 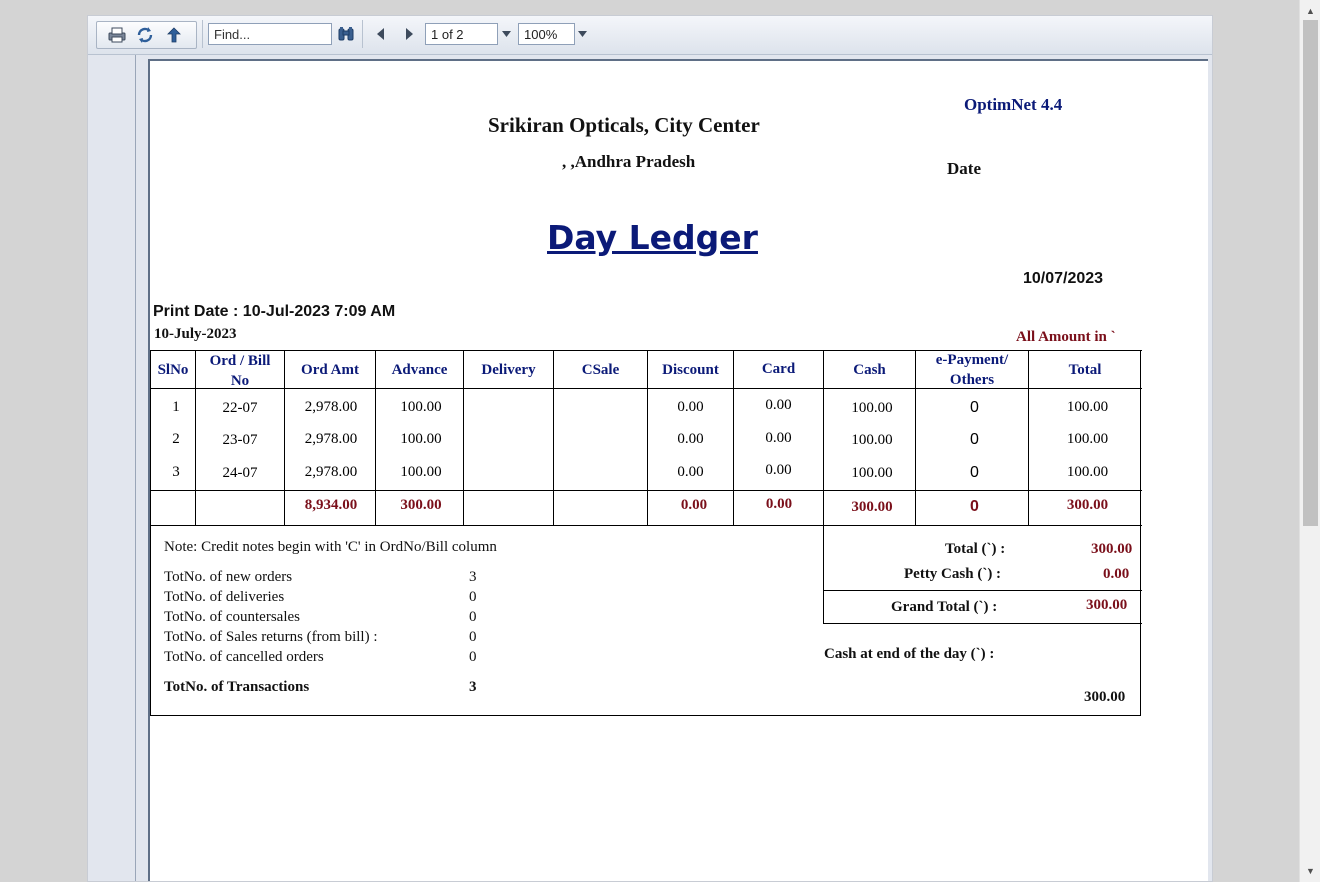 What do you see at coordinates (195, 334) in the screenshot?
I see `report-date: 10-July-2023` at bounding box center [195, 334].